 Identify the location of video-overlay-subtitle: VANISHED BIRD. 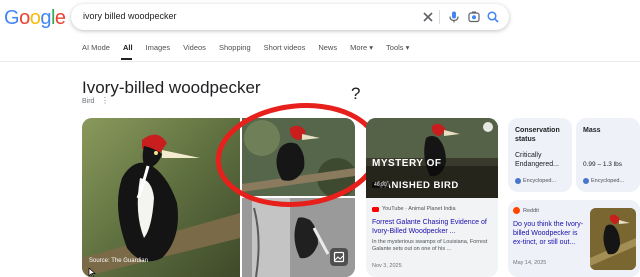
(418, 185).